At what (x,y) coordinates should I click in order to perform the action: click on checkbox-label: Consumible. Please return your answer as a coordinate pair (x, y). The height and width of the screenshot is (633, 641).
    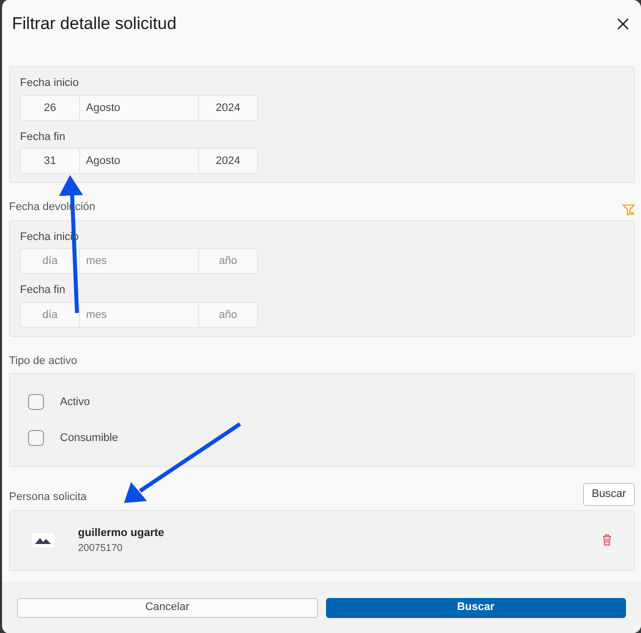
    Looking at the image, I should click on (89, 438).